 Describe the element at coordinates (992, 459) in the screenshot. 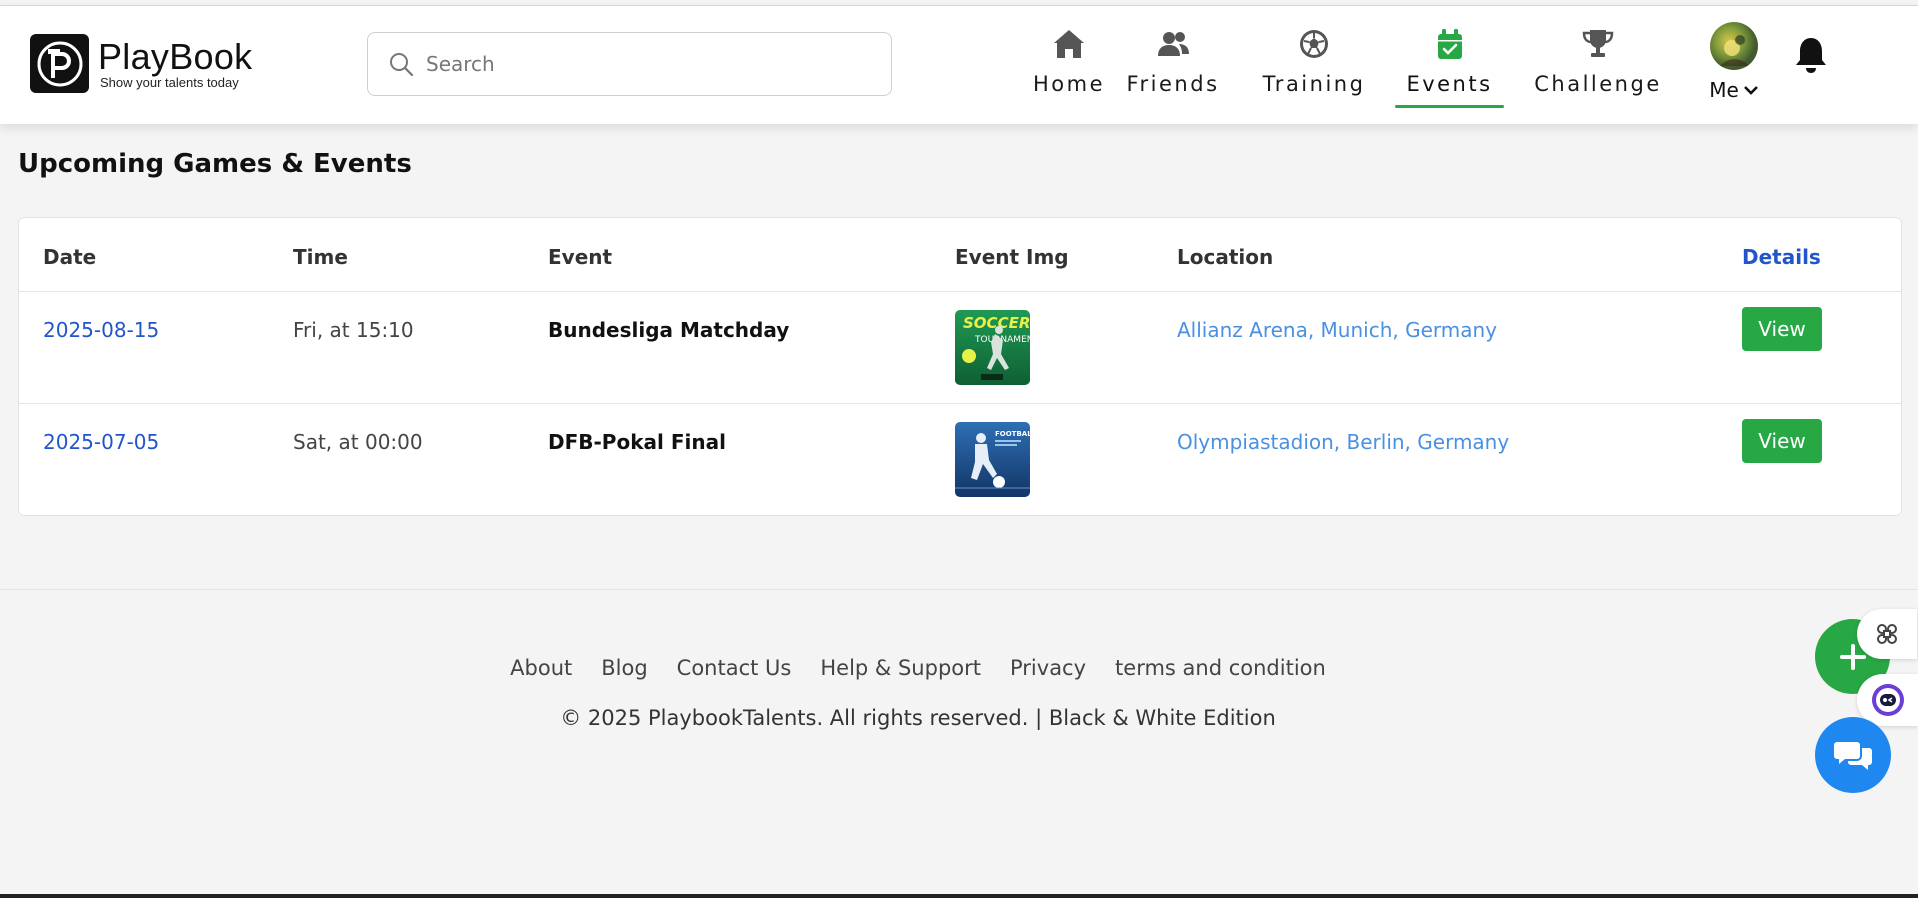

I see `event-image-football-player: FOOTBALL` at that location.